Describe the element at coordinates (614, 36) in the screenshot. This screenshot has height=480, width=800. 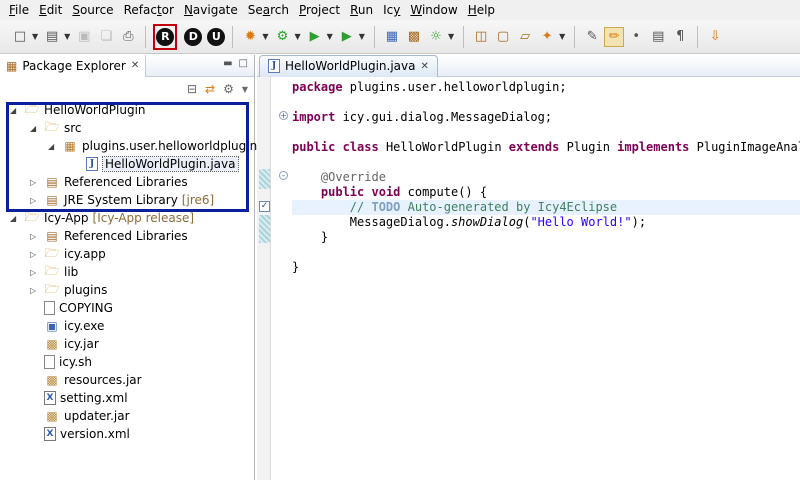
I see `toggle-mark-occurrences-icon: ✏` at that location.